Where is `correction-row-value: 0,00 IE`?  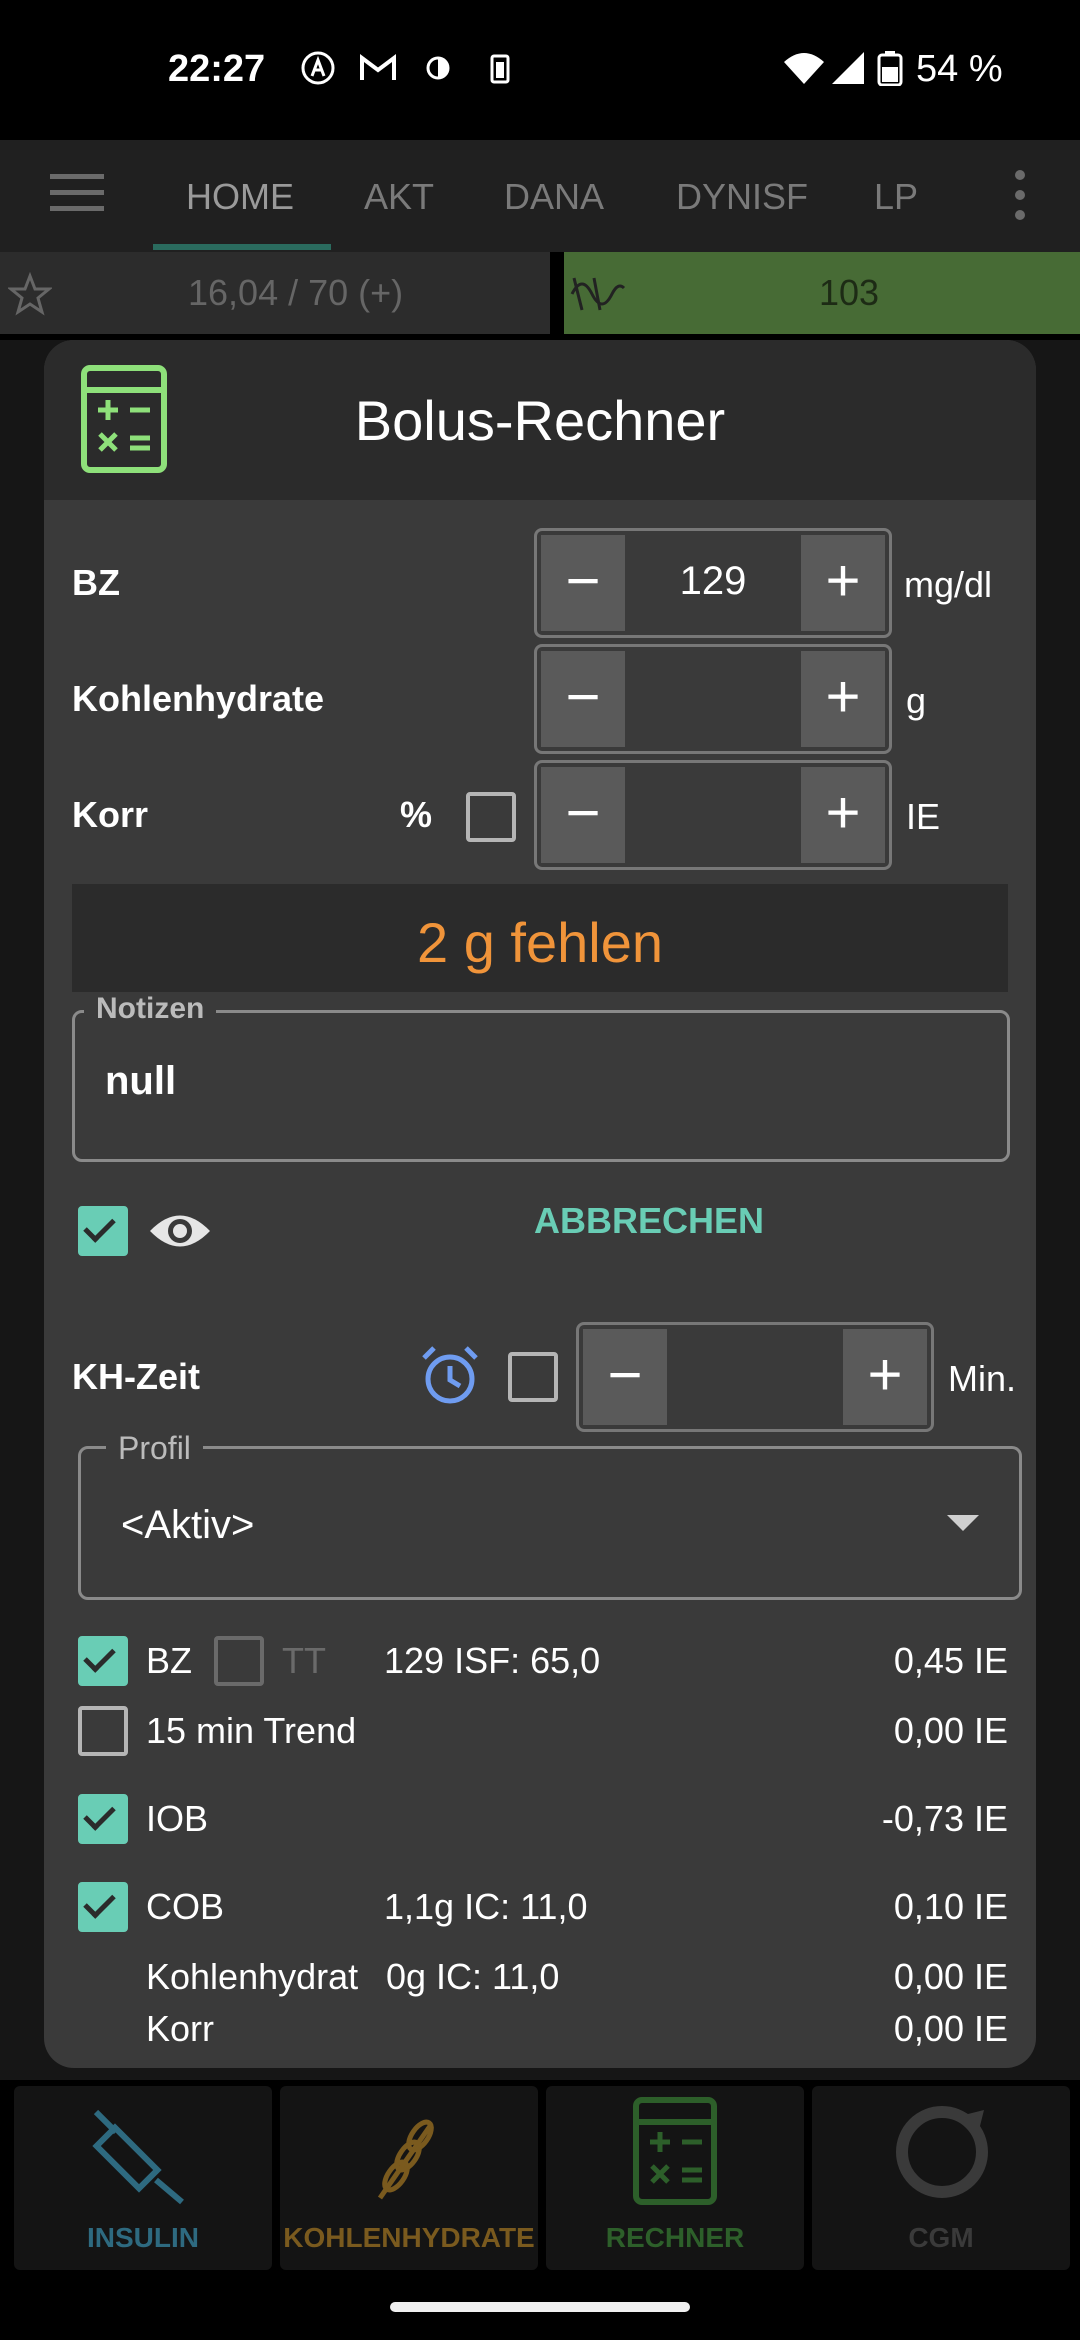 correction-row-value: 0,00 IE is located at coordinates (950, 2028).